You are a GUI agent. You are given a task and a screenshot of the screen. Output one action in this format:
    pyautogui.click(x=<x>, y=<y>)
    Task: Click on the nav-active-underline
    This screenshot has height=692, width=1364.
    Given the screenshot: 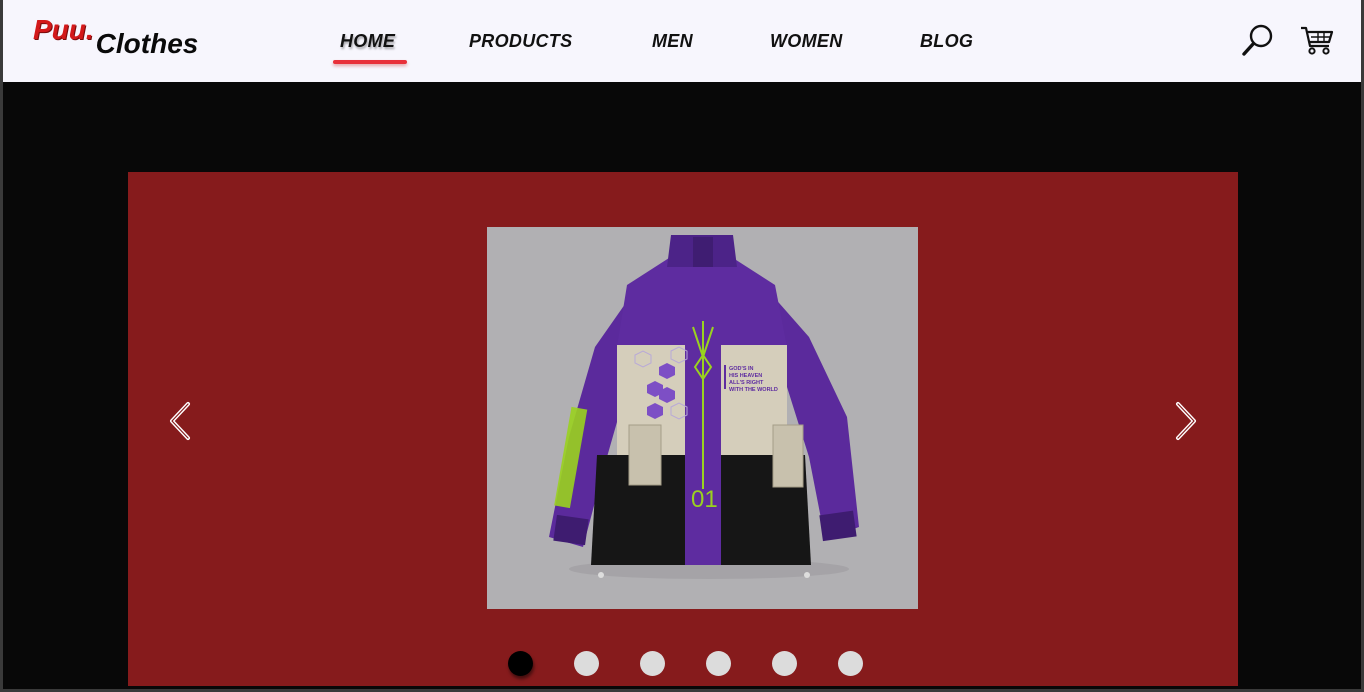 What is the action you would take?
    pyautogui.click(x=370, y=62)
    